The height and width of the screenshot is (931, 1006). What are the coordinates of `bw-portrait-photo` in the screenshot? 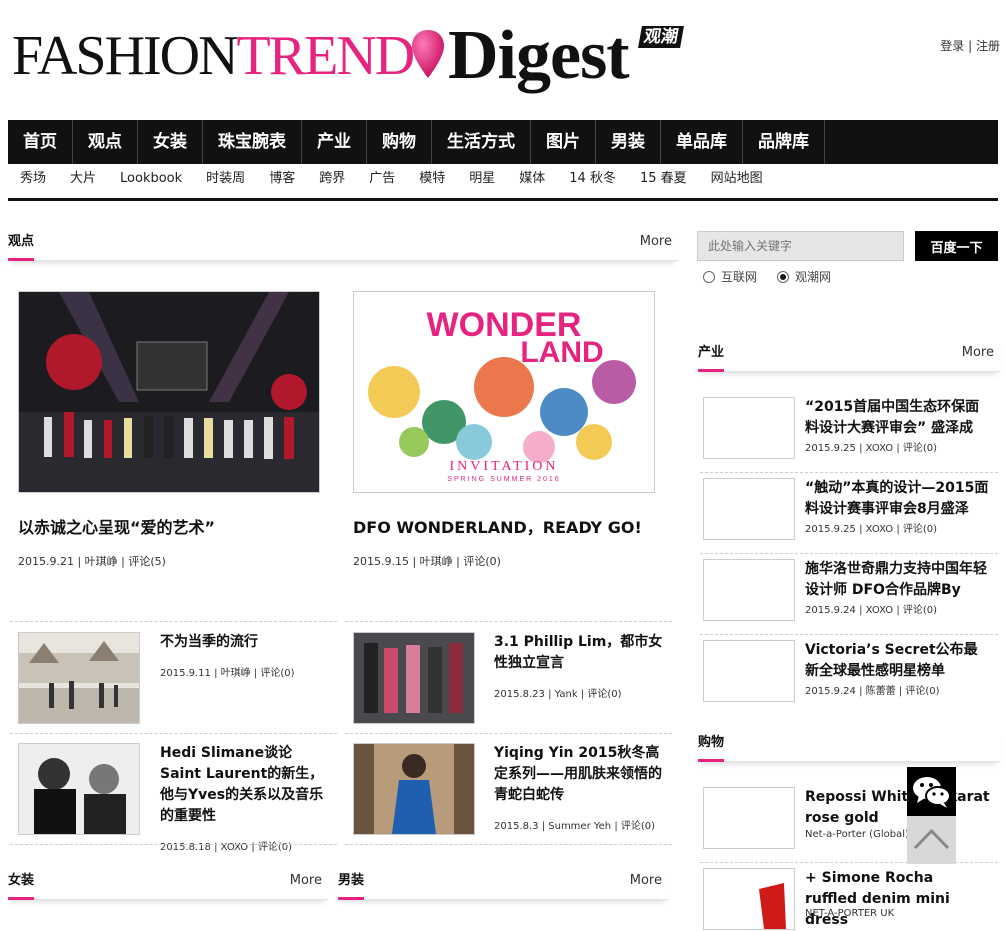 It's located at (79, 789).